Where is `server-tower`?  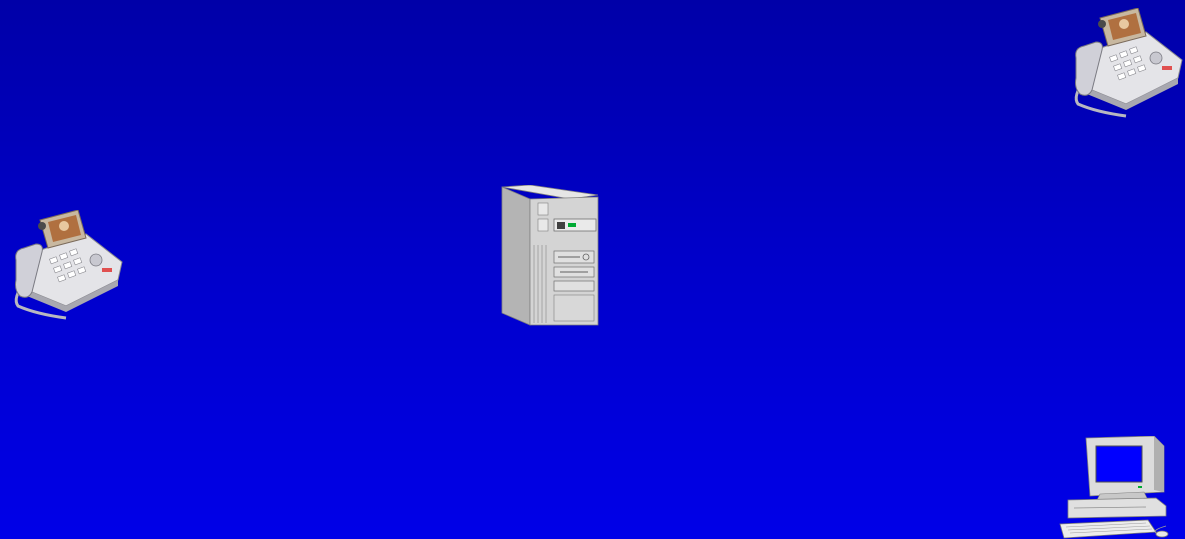
server-tower is located at coordinates (550, 256).